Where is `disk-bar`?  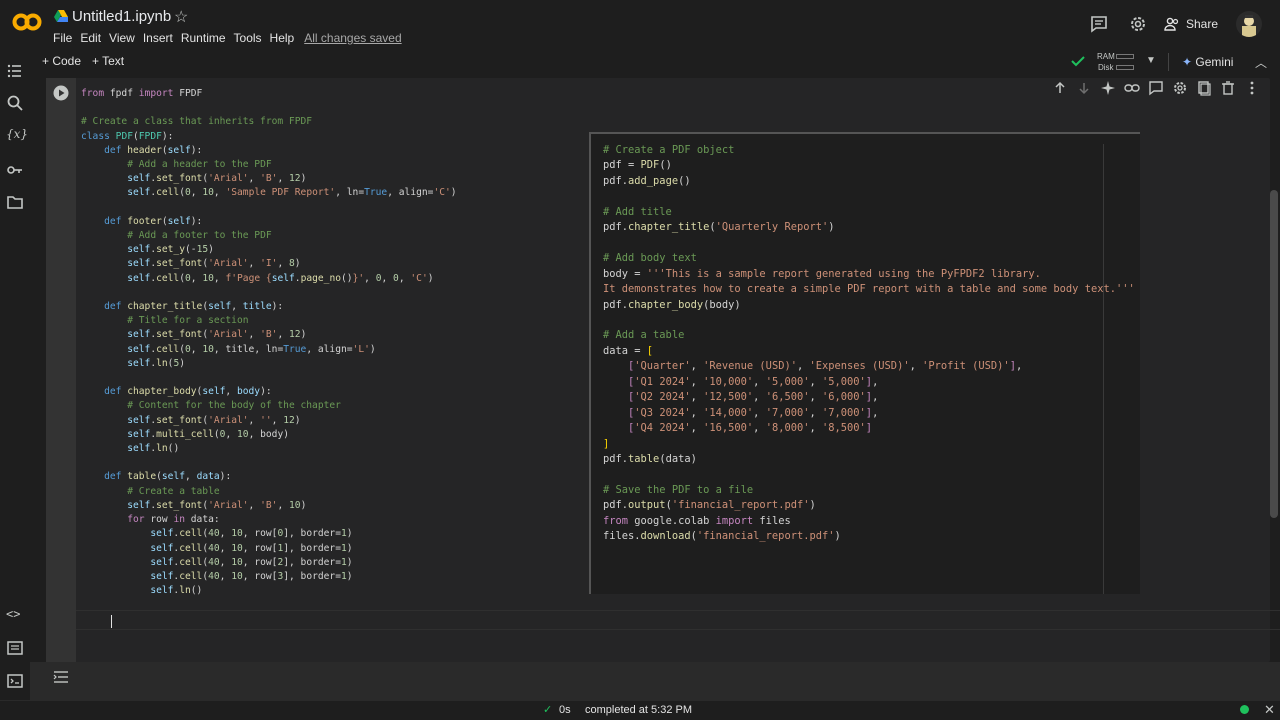 disk-bar is located at coordinates (1125, 67).